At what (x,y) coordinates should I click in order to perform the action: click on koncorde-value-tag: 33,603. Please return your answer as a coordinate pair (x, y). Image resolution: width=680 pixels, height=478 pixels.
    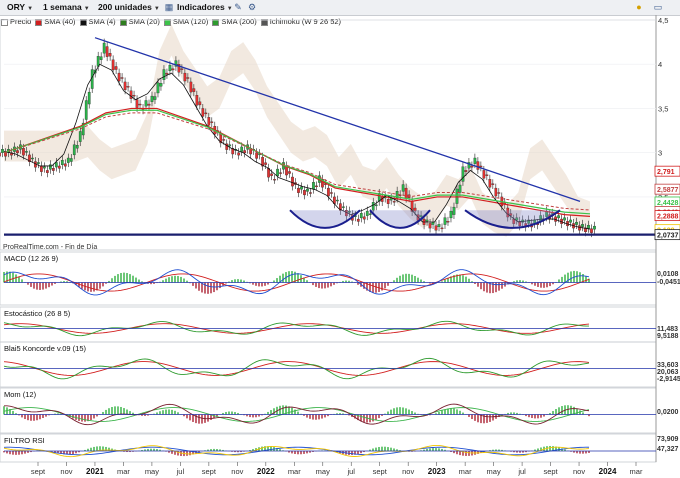
    Looking at the image, I should click on (668, 365).